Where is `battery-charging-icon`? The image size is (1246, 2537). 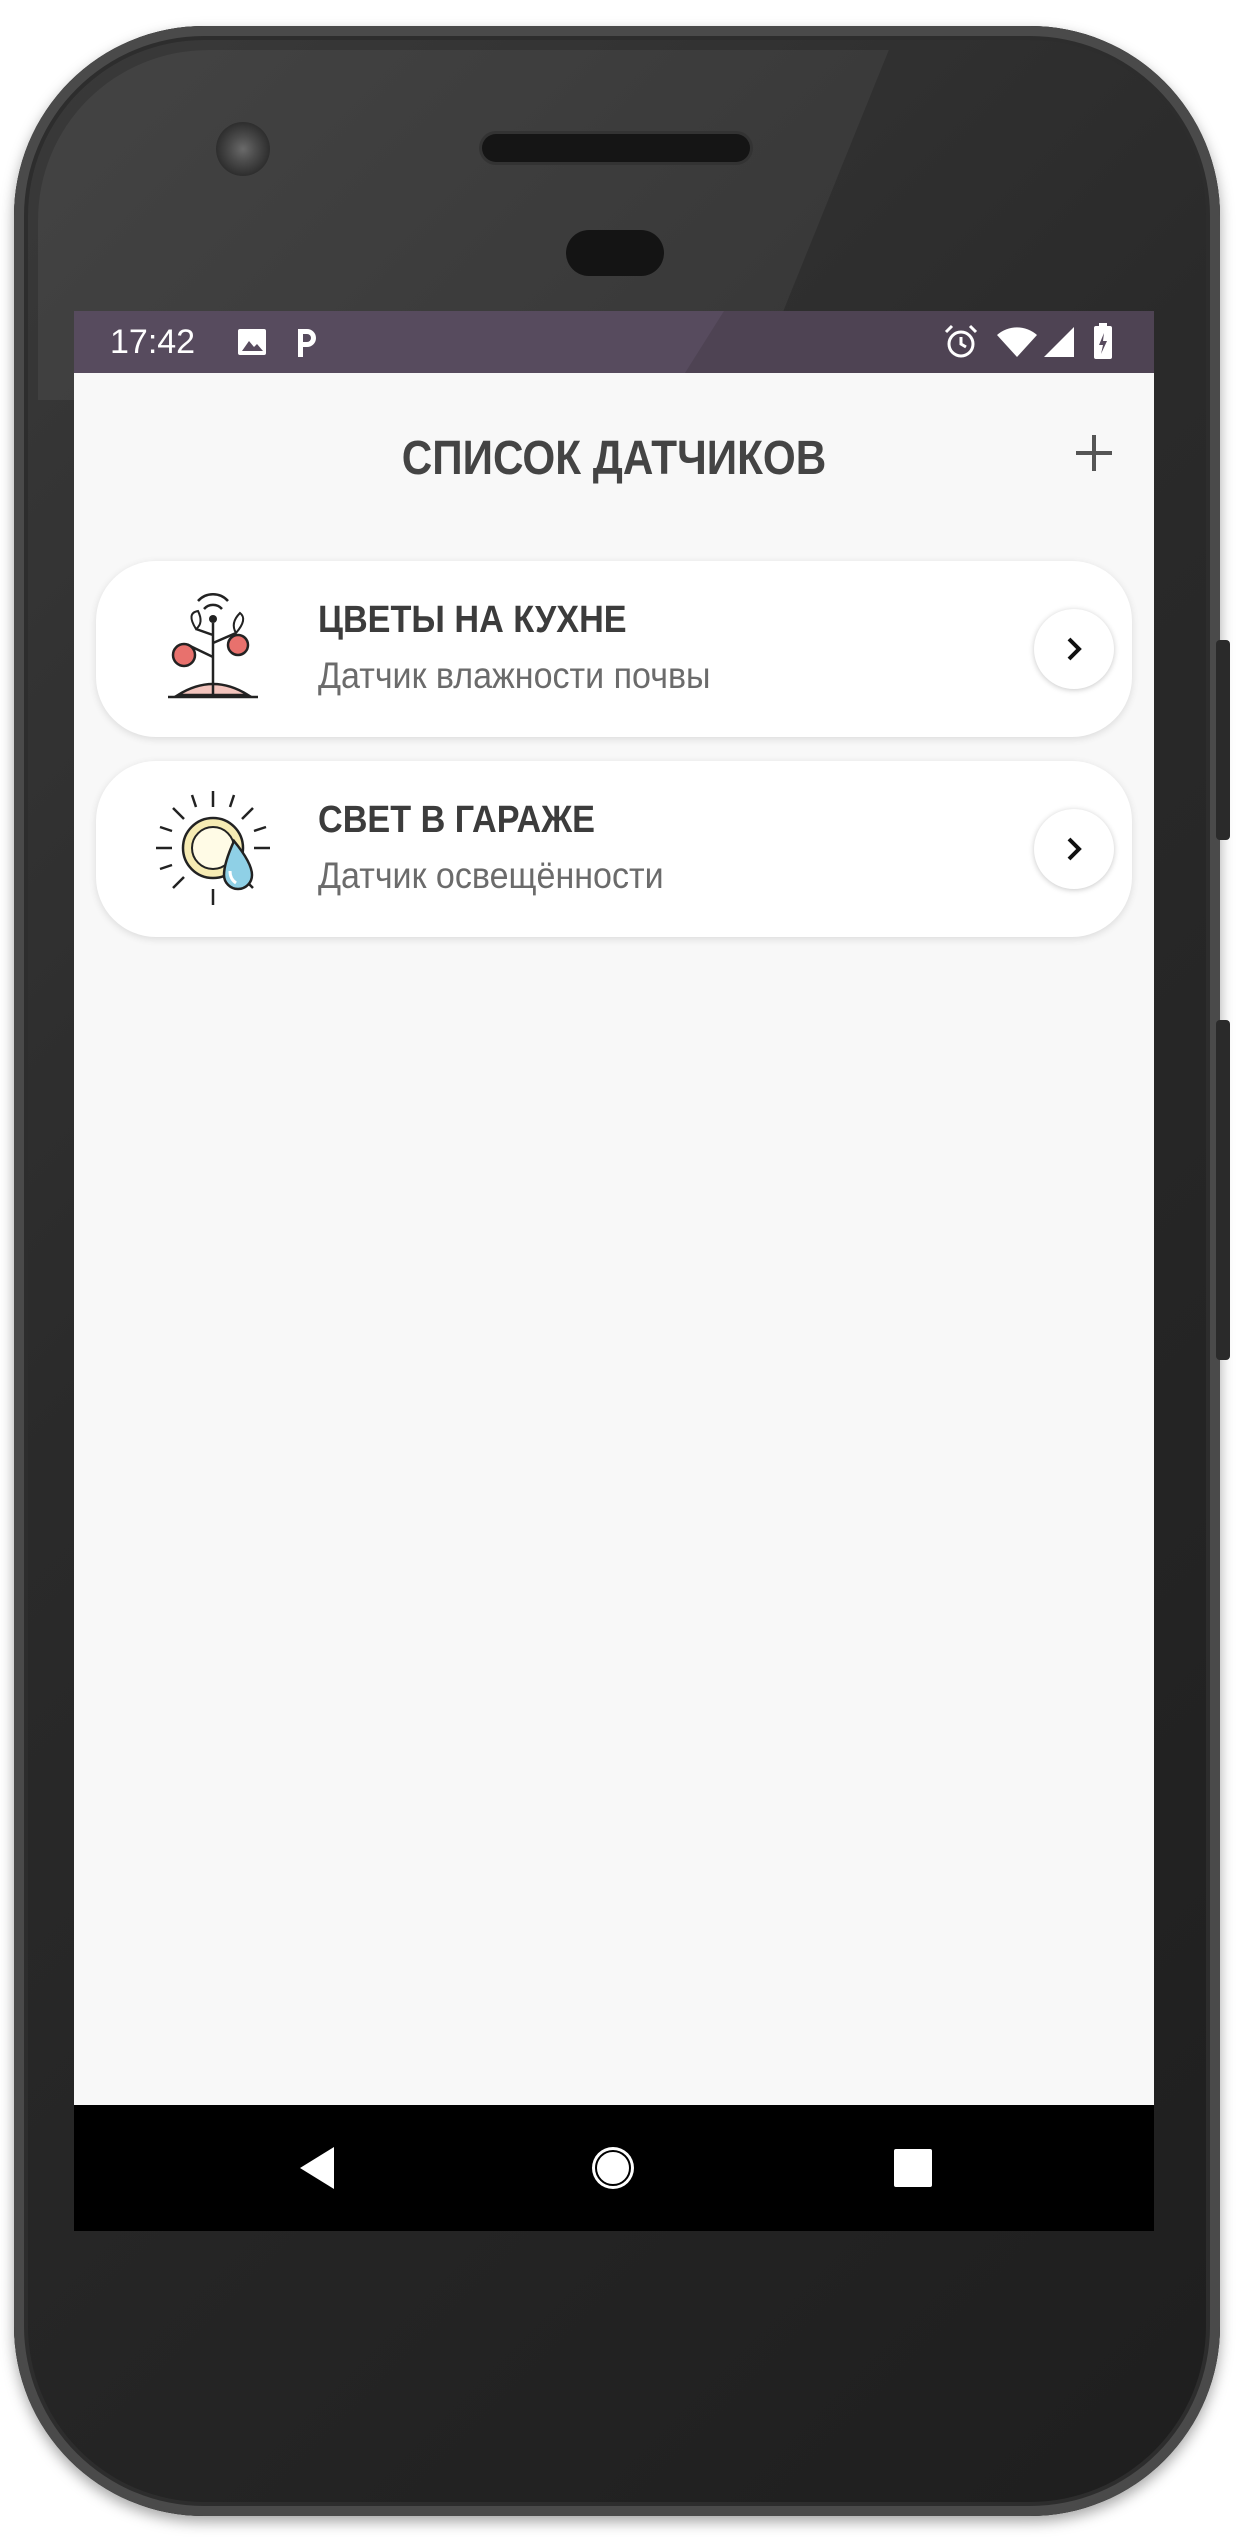 battery-charging-icon is located at coordinates (1103, 341).